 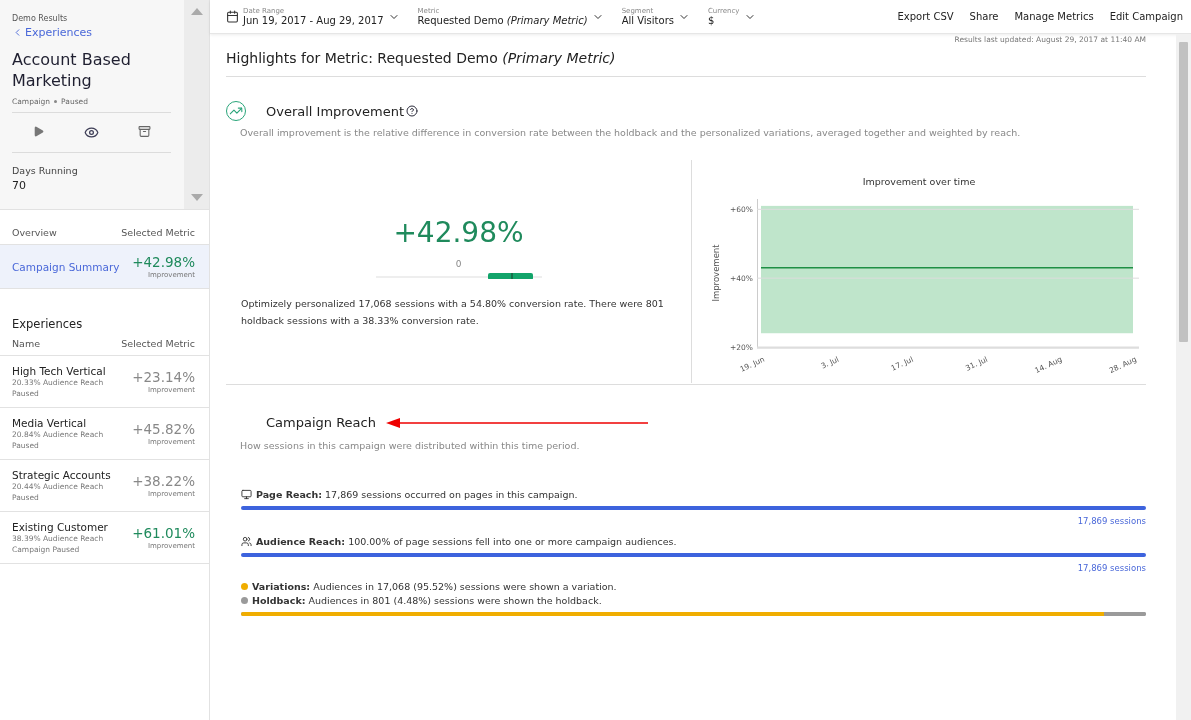 I want to click on metric-value: +42.98%, so click(x=163, y=262).